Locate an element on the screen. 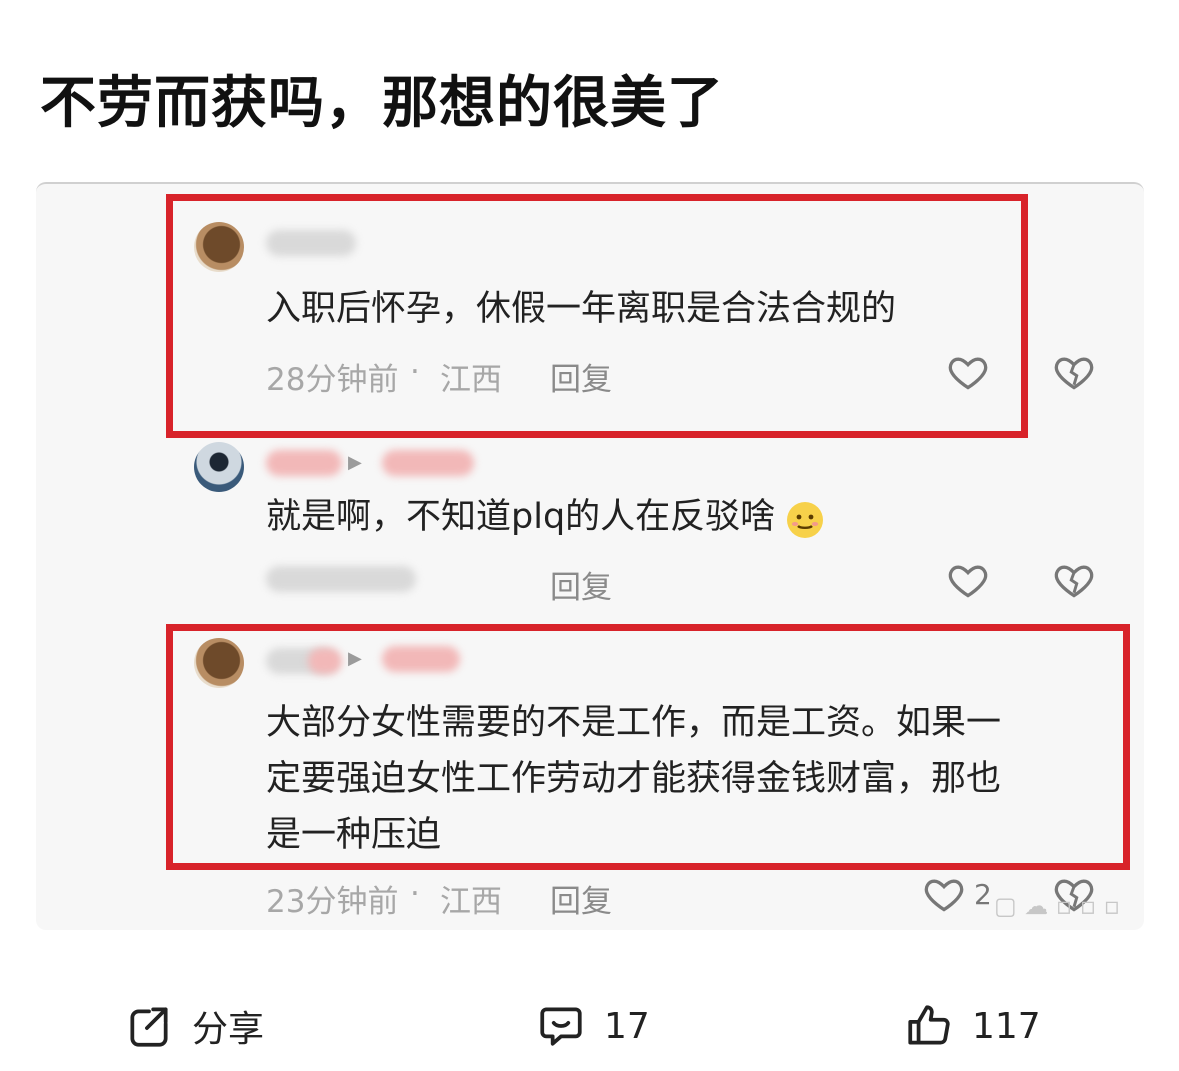  emoji-icon is located at coordinates (805, 520).